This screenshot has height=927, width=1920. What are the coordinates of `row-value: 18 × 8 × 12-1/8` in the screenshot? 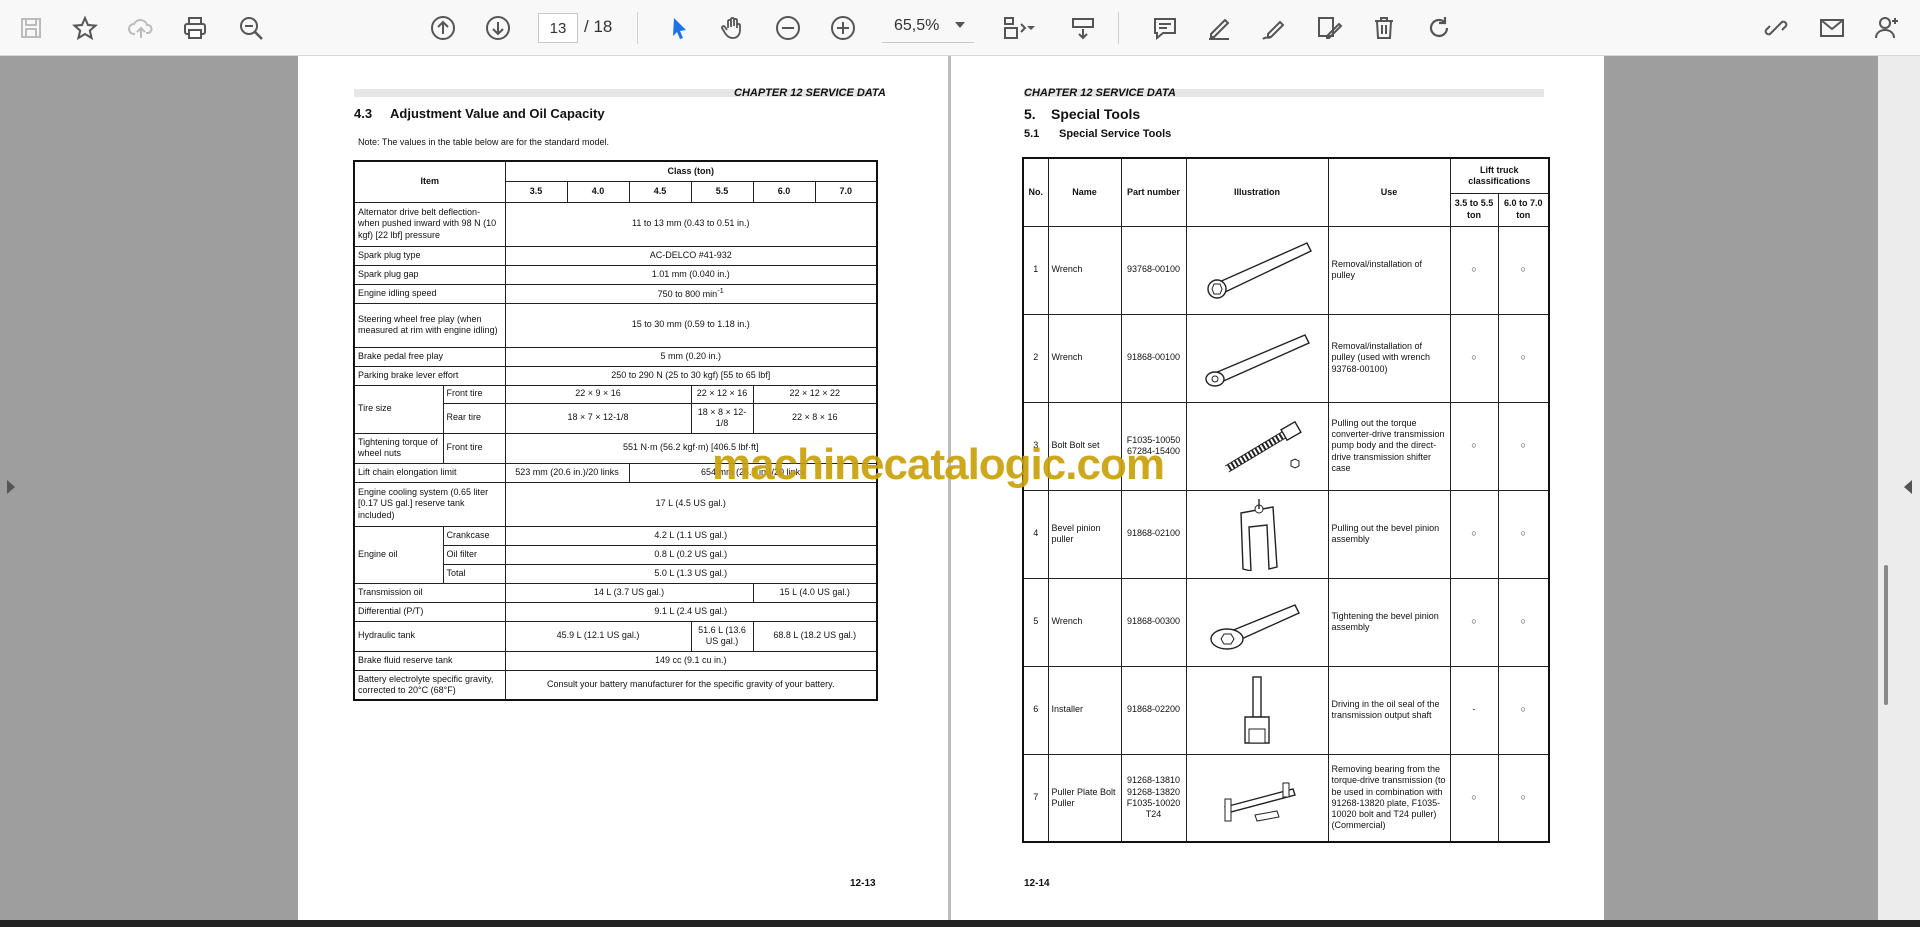 It's located at (722, 418).